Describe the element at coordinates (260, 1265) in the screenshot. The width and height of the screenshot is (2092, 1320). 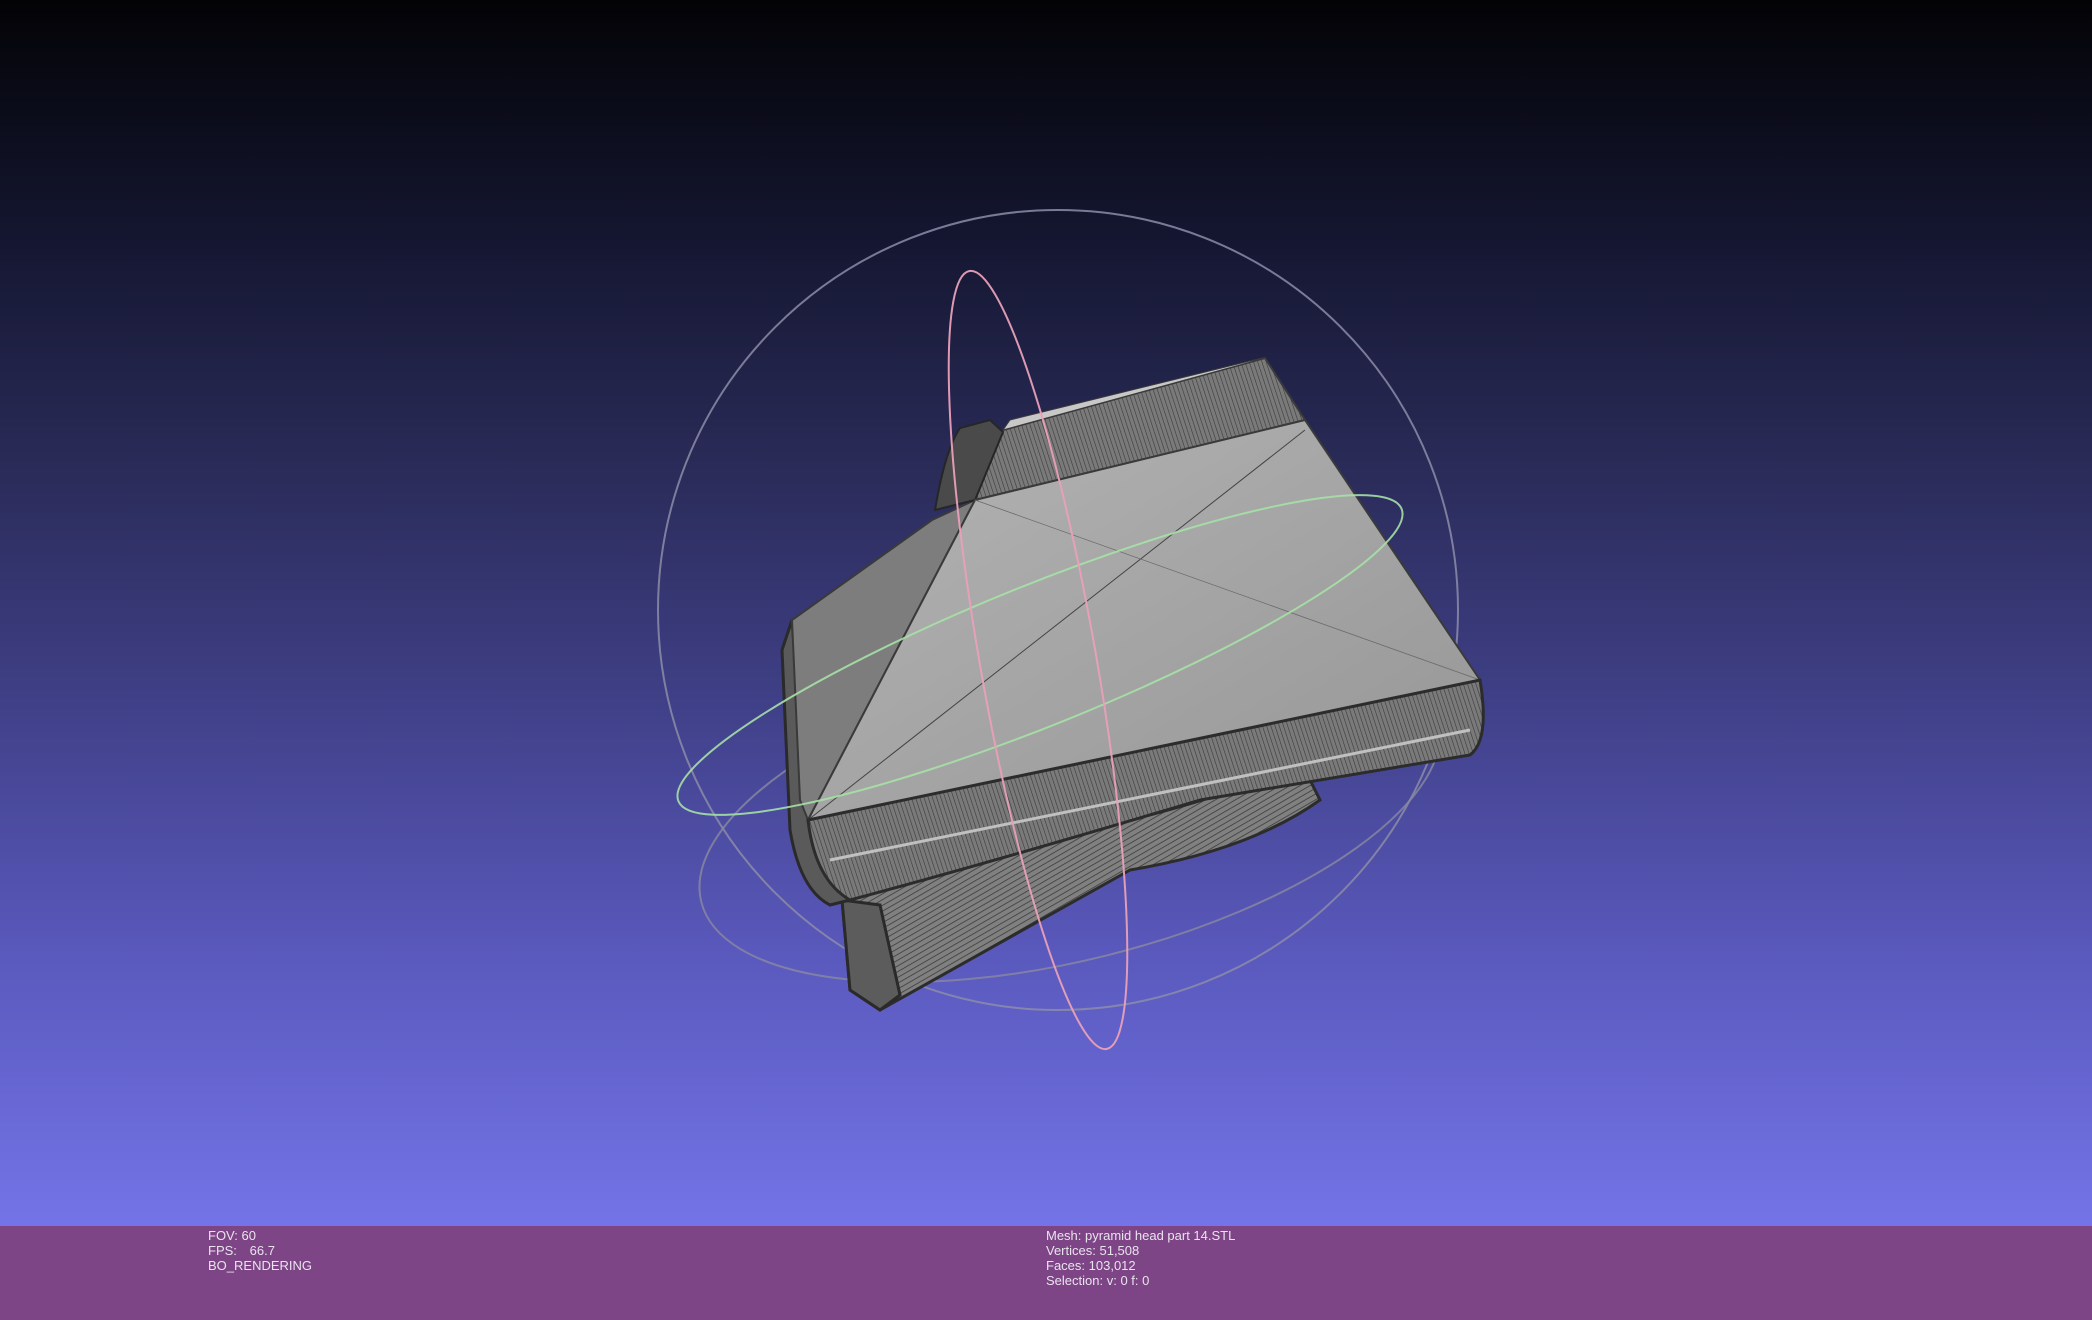
I see `render-mode: BO_RENDERING` at that location.